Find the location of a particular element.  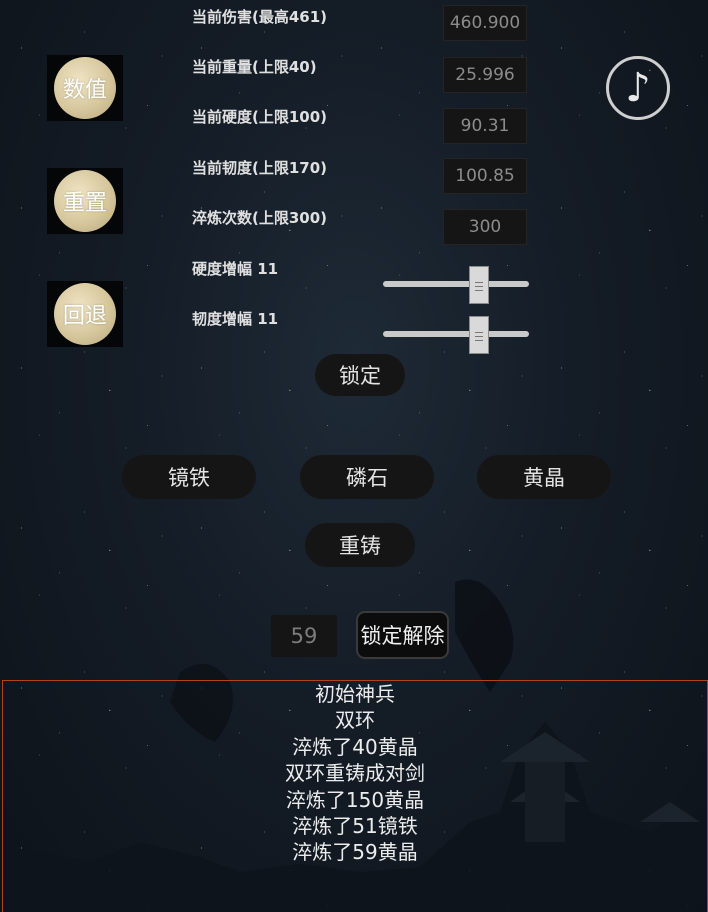

hardness-gain-label: 硬度增幅 11 is located at coordinates (235, 269).